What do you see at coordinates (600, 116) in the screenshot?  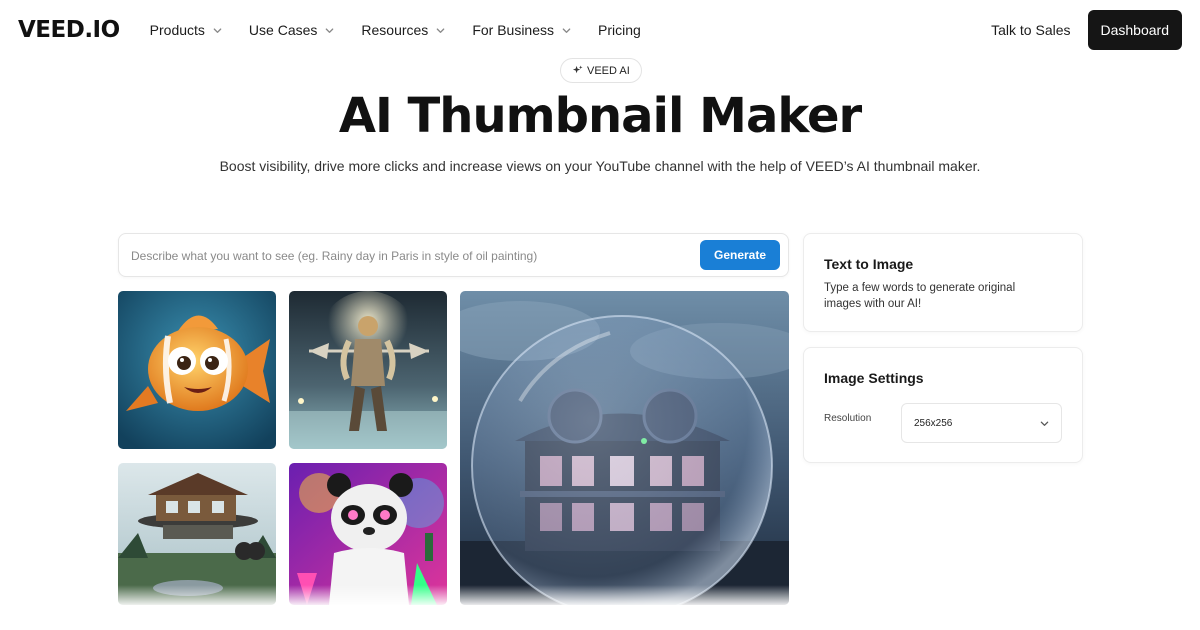 I see `page-title: AI Thumbnail Maker` at bounding box center [600, 116].